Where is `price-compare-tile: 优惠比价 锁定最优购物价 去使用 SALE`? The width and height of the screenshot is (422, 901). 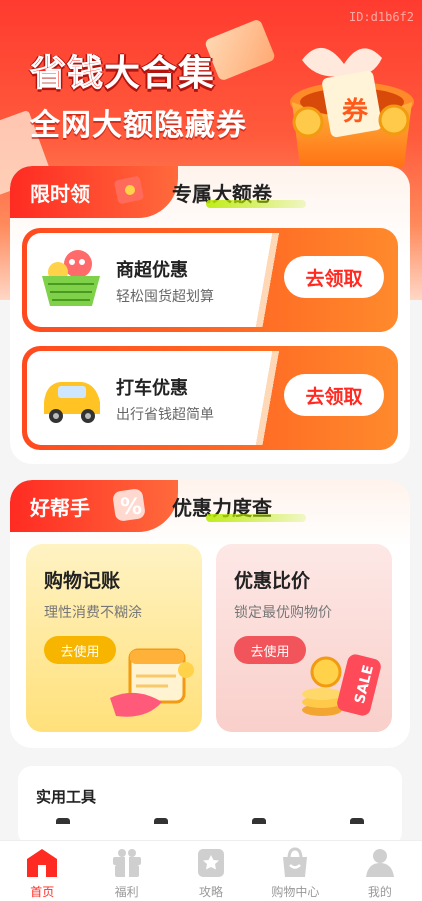
price-compare-tile: 优惠比价 锁定最优购物价 去使用 SALE is located at coordinates (304, 638).